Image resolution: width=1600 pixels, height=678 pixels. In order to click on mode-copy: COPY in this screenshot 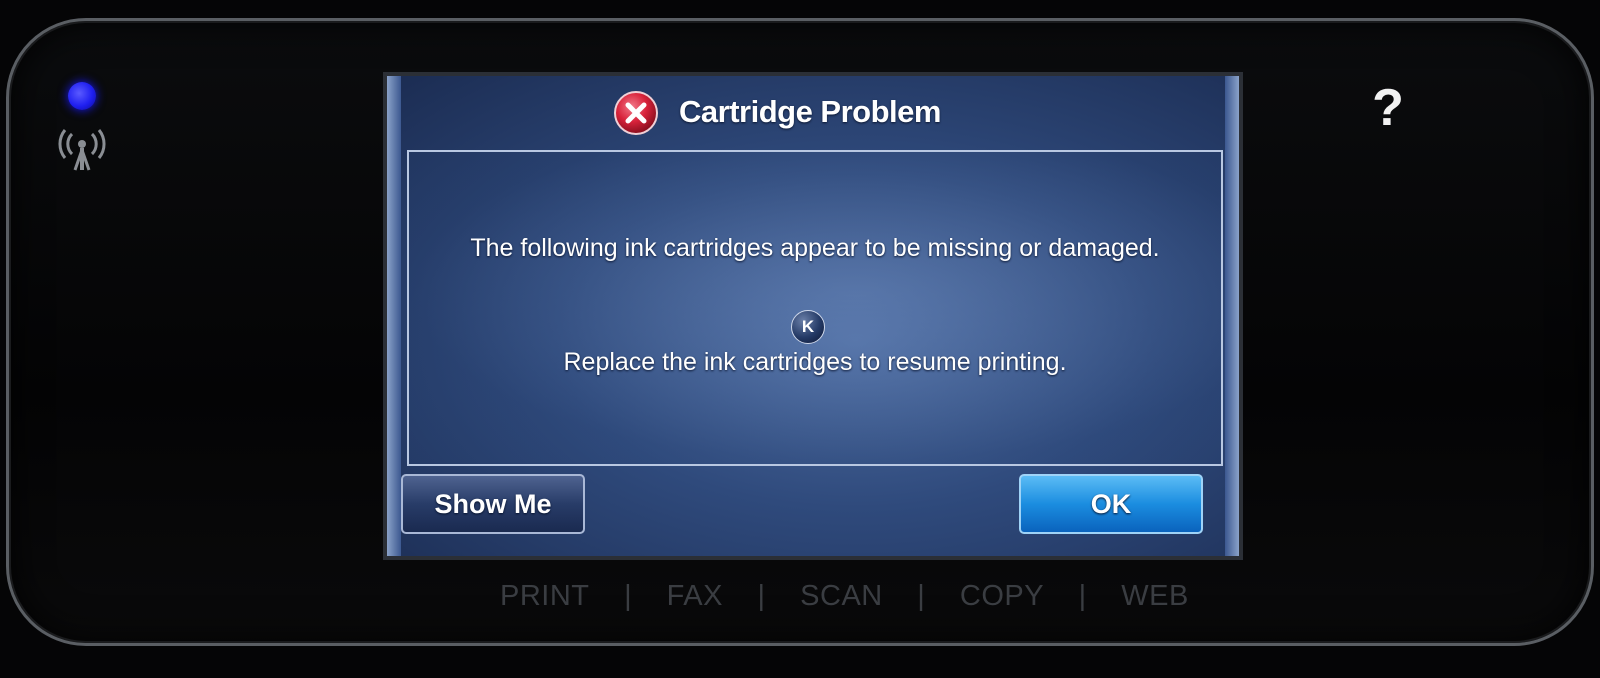, I will do `click(1002, 596)`.